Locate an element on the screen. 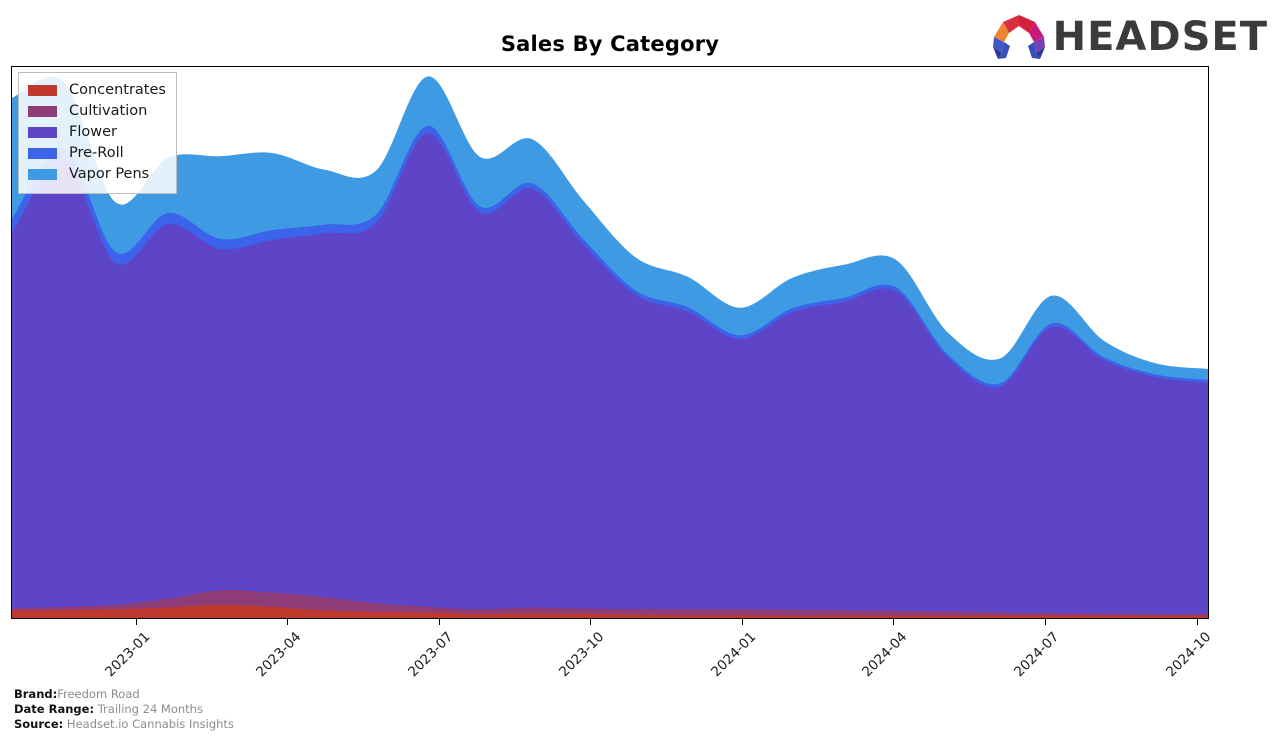 The height and width of the screenshot is (741, 1276). legend-item: Pre-Roll is located at coordinates (97, 153).